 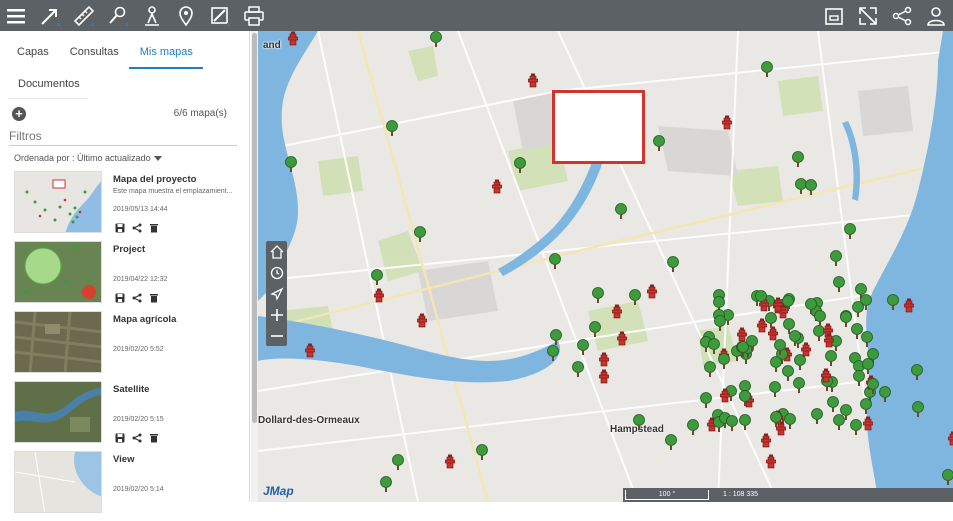 What do you see at coordinates (833, 15) in the screenshot?
I see `frame-icon` at bounding box center [833, 15].